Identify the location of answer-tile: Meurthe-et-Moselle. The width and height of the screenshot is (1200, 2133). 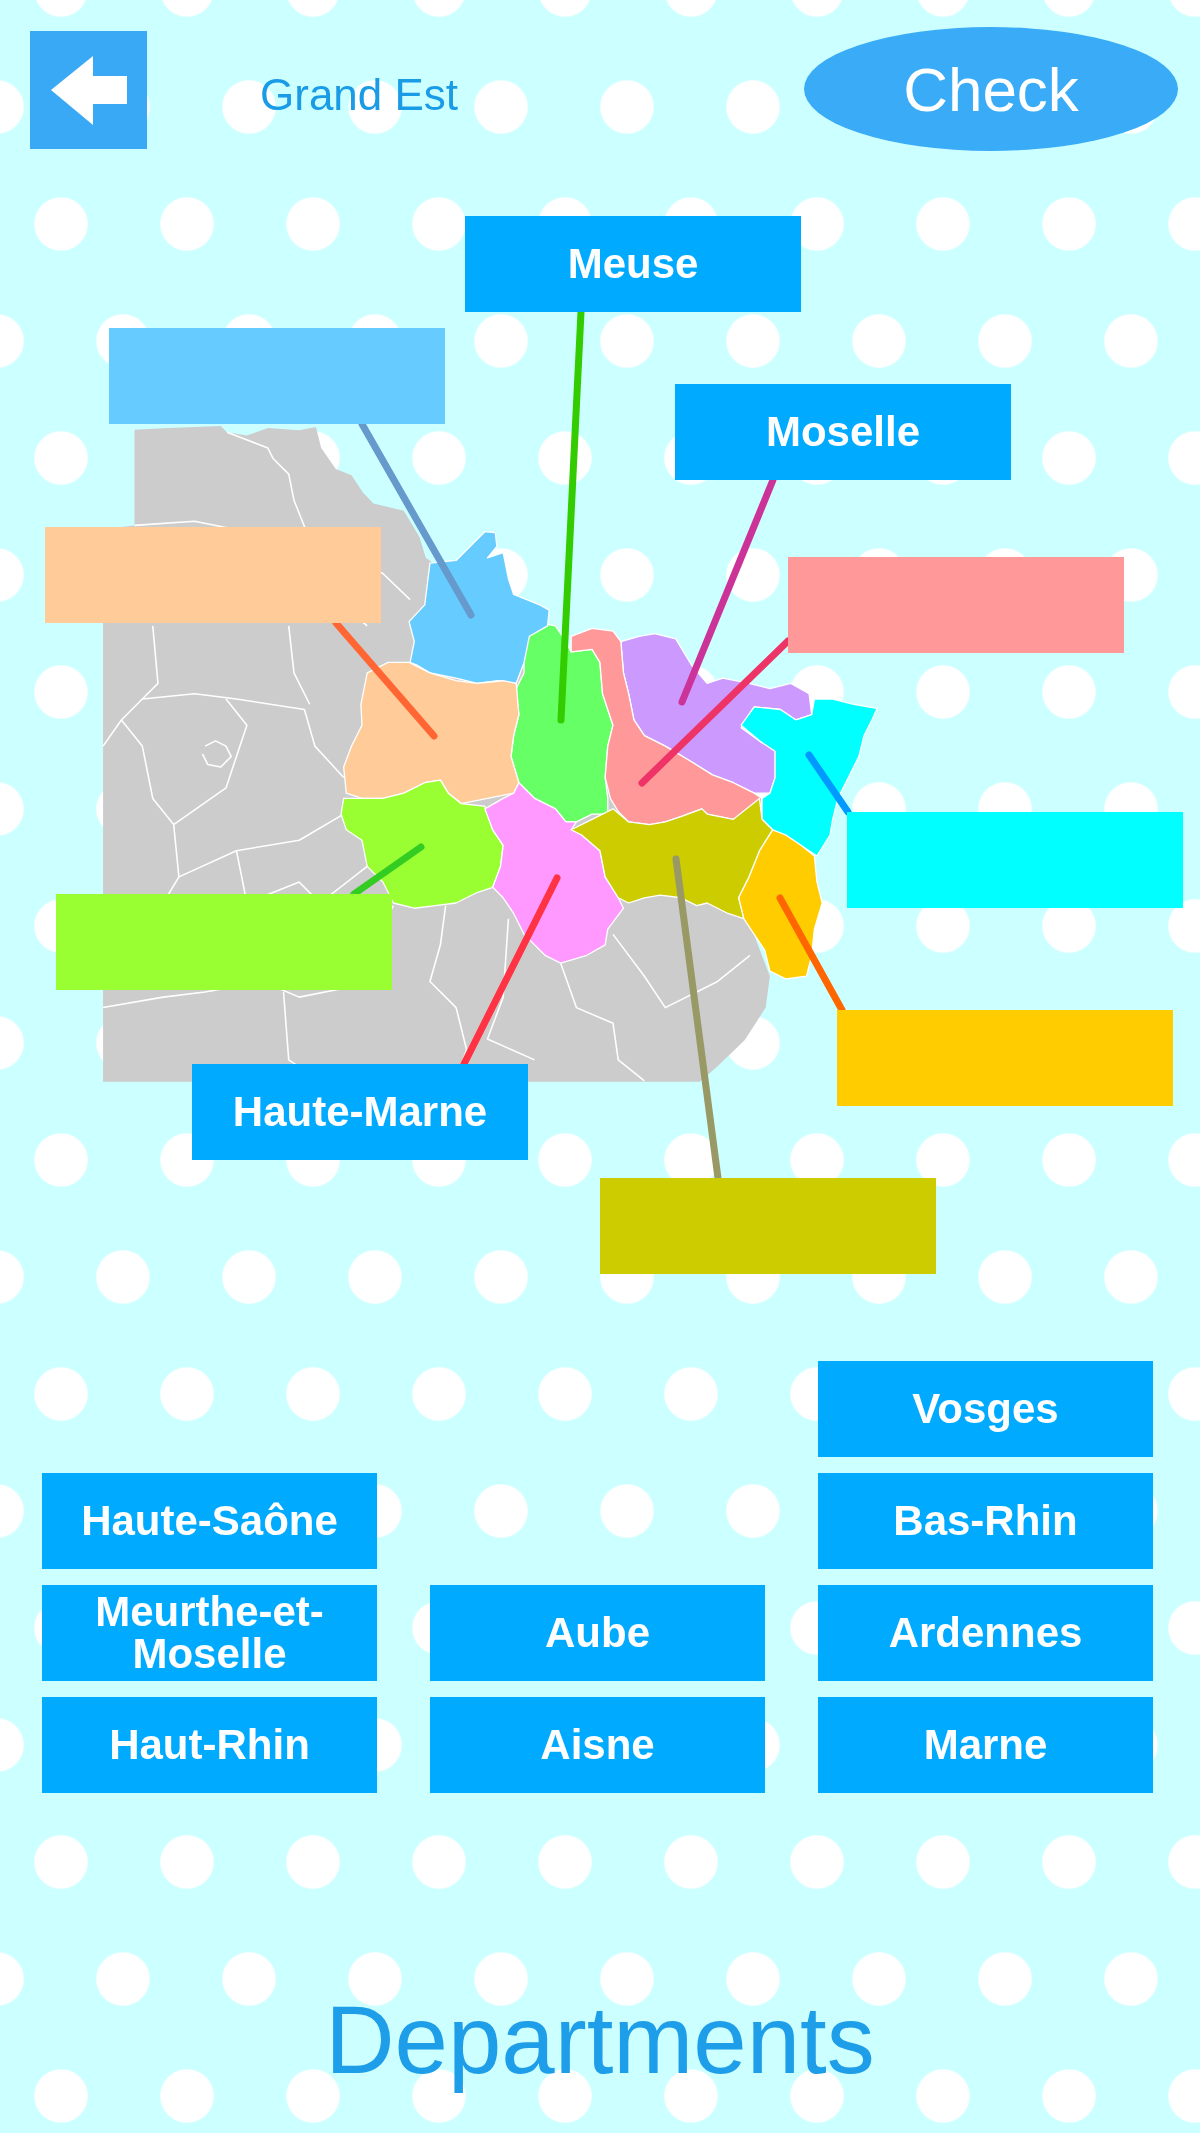
(209, 1633).